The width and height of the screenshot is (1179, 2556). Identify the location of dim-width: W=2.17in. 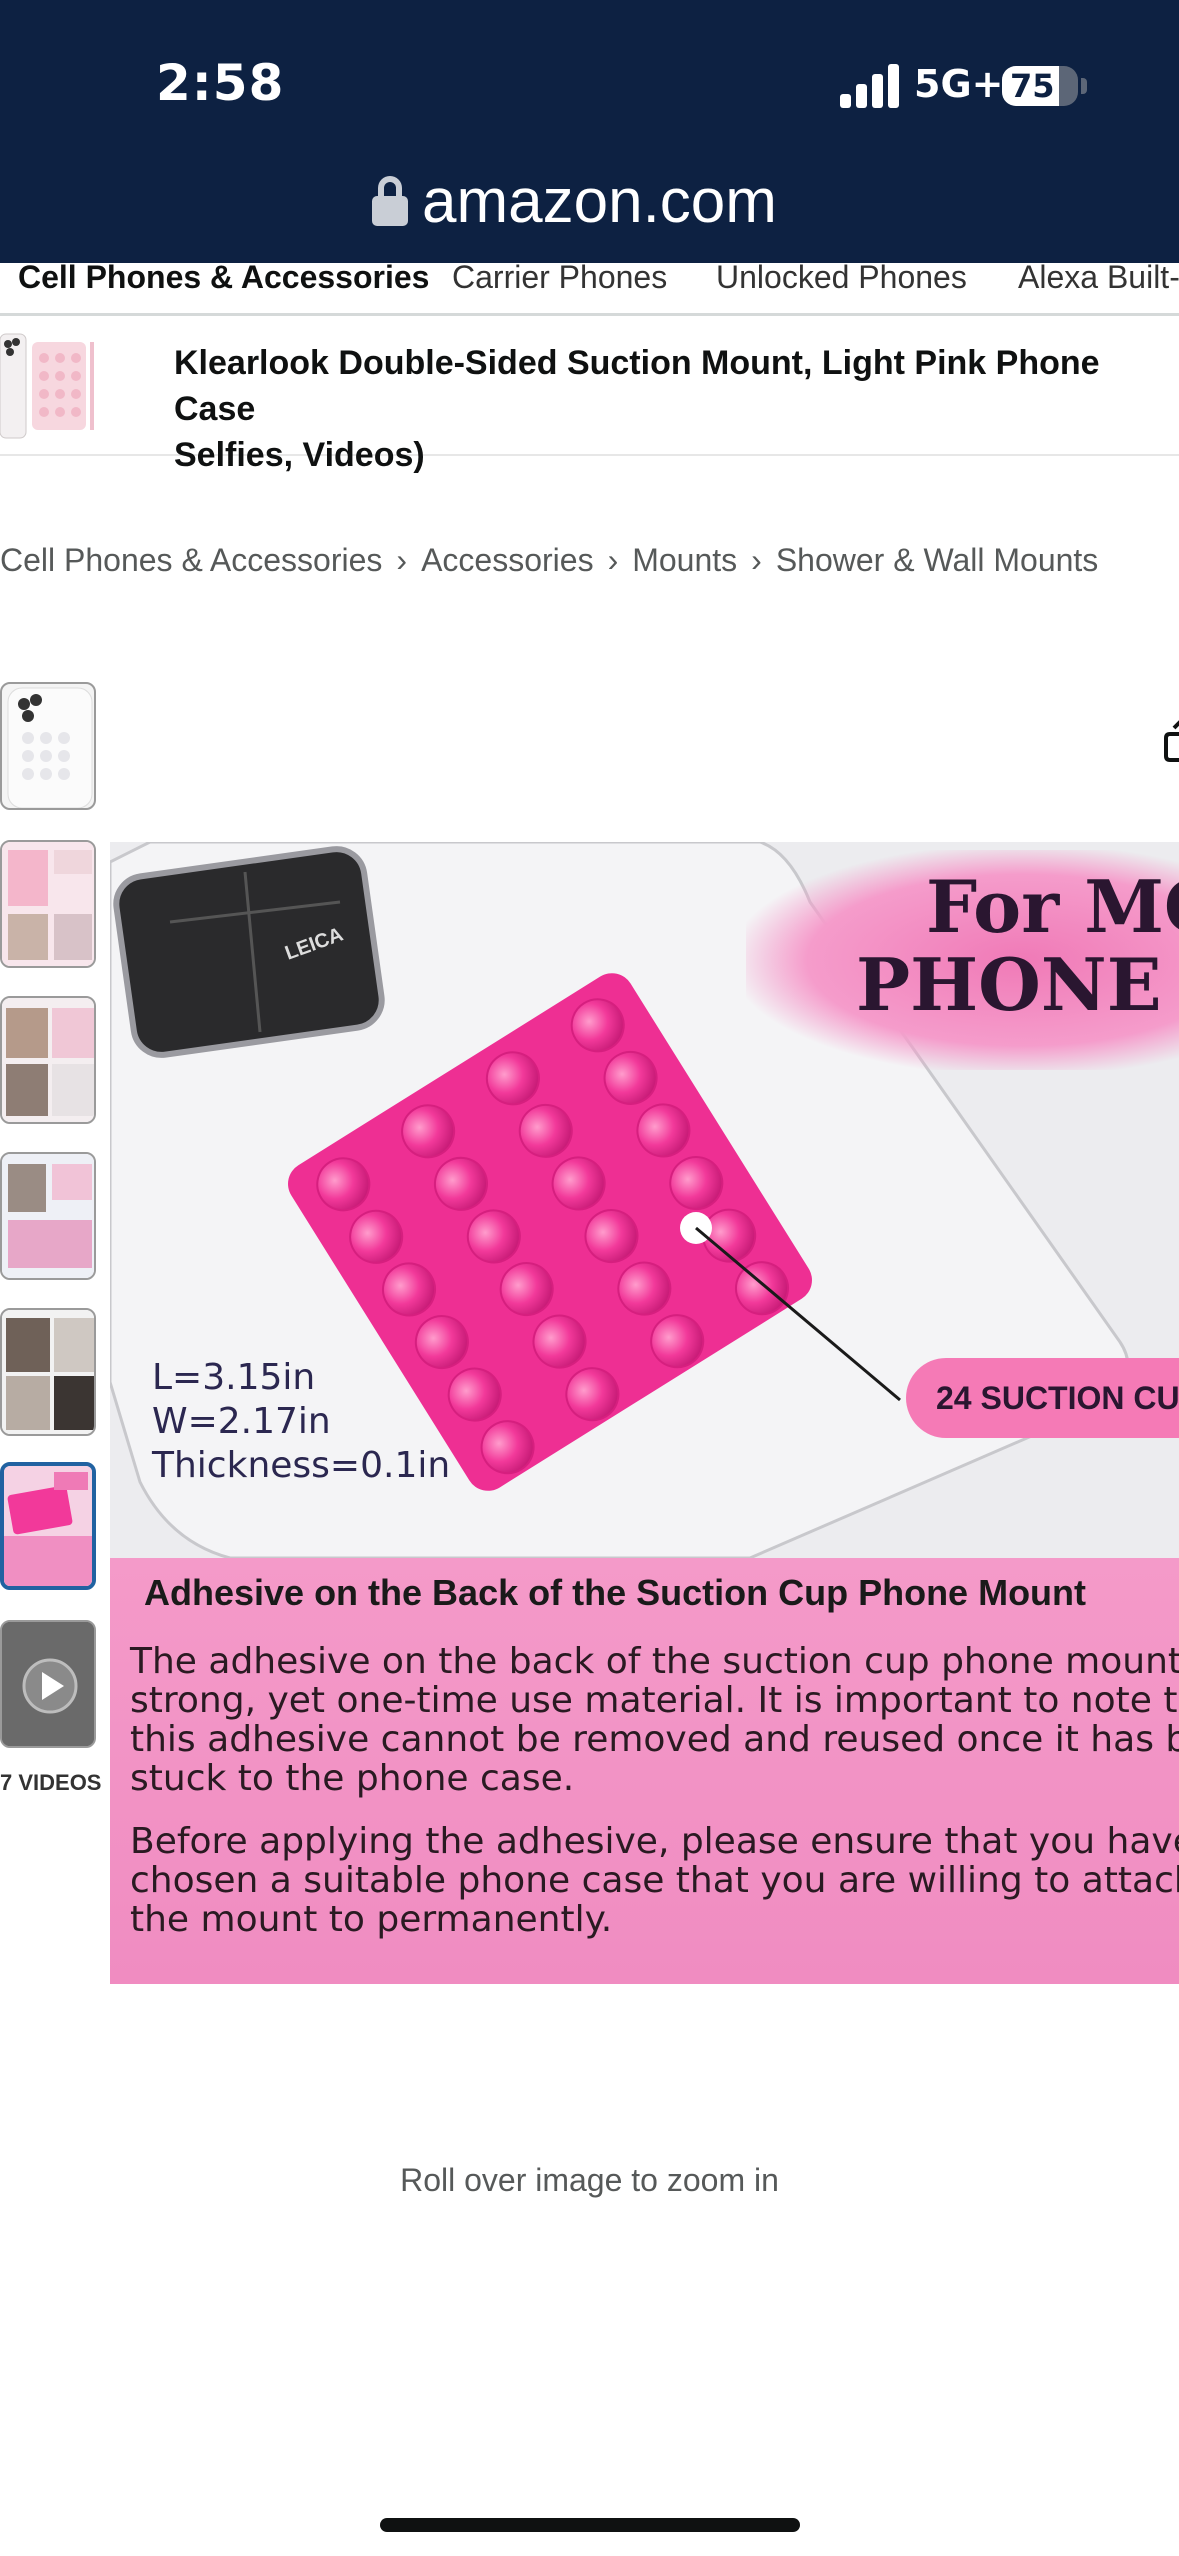
(241, 1421).